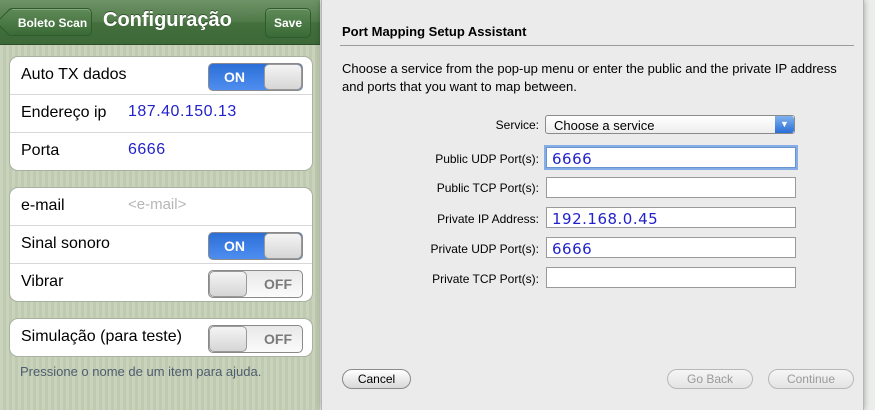 This screenshot has height=410, width=875. I want to click on private-udp-field: 6666, so click(671, 247).